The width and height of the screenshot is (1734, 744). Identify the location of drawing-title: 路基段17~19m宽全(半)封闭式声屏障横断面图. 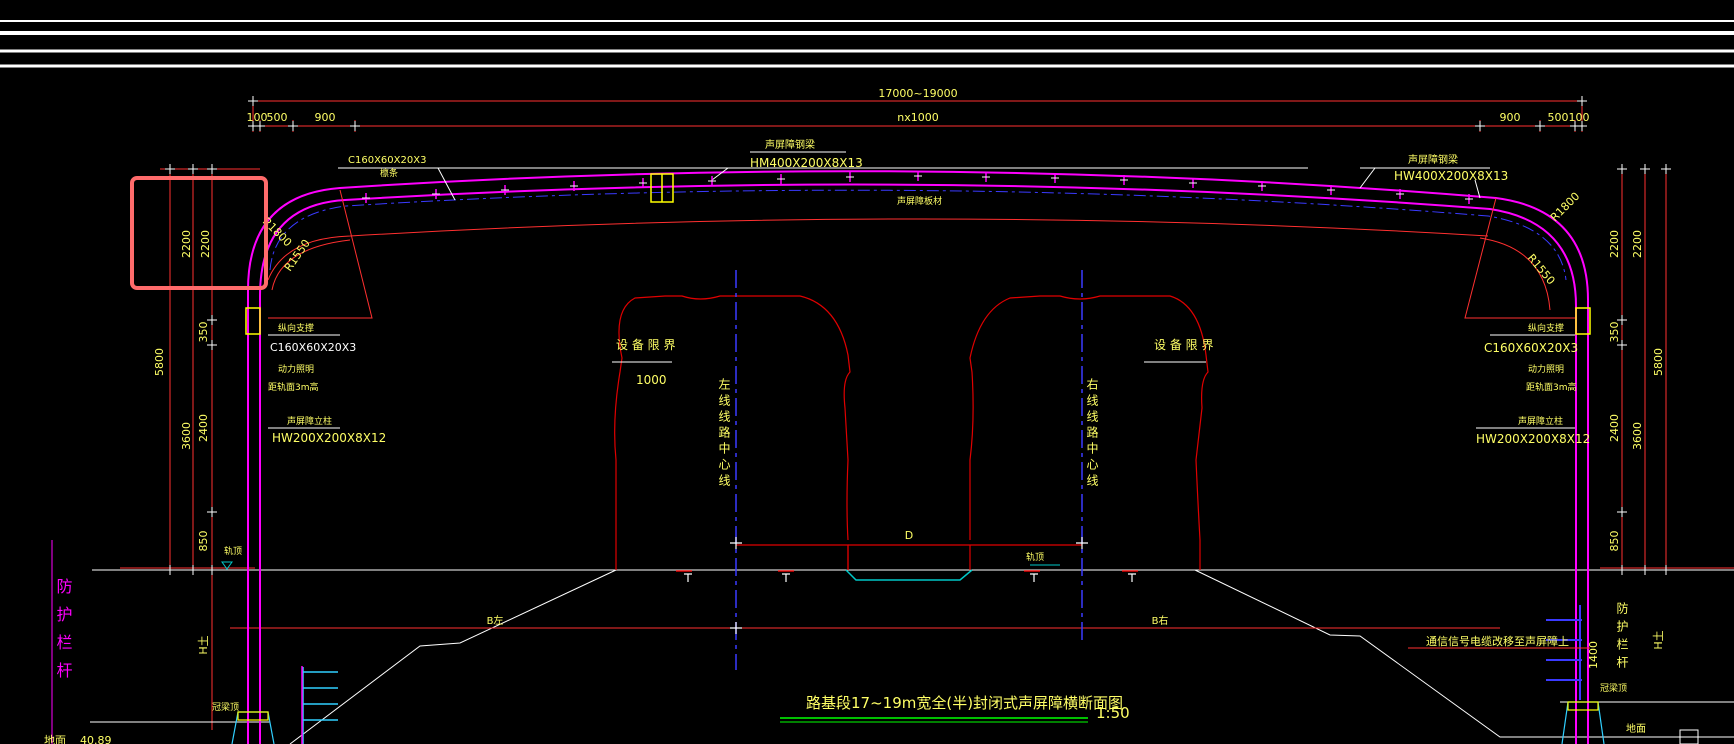
(964, 703).